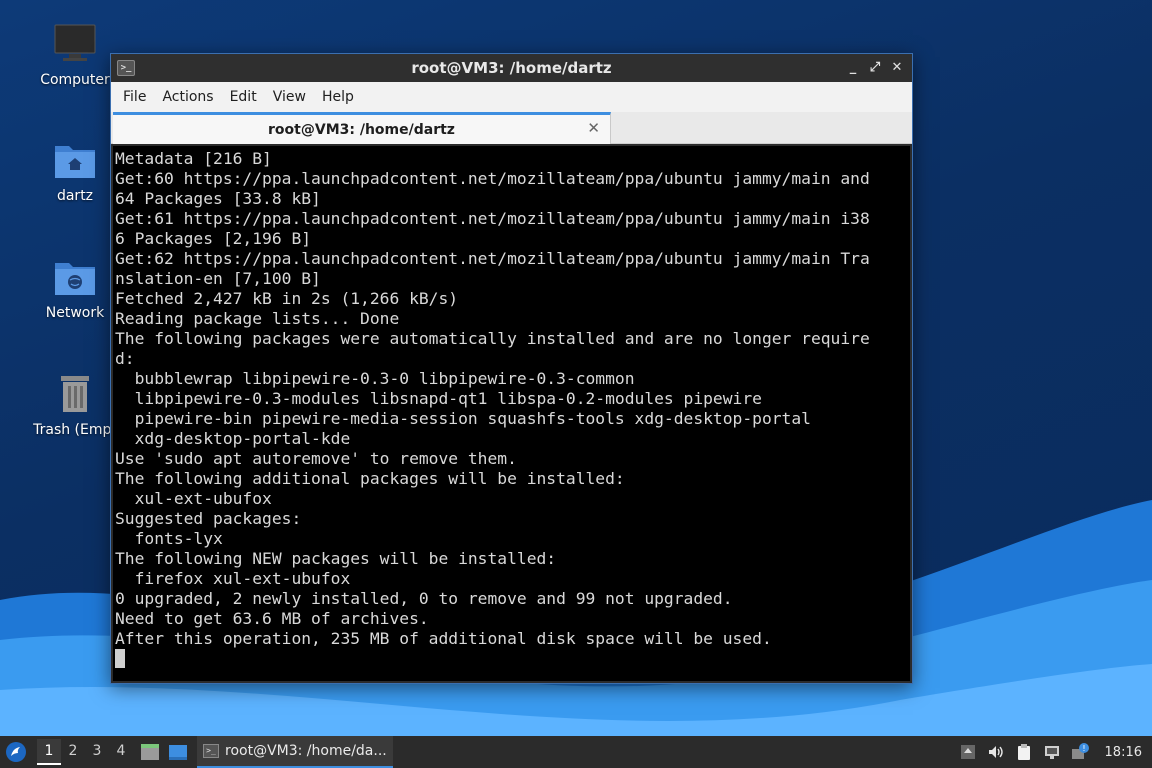 The width and height of the screenshot is (1152, 768). I want to click on network-status-icon, so click(1052, 752).